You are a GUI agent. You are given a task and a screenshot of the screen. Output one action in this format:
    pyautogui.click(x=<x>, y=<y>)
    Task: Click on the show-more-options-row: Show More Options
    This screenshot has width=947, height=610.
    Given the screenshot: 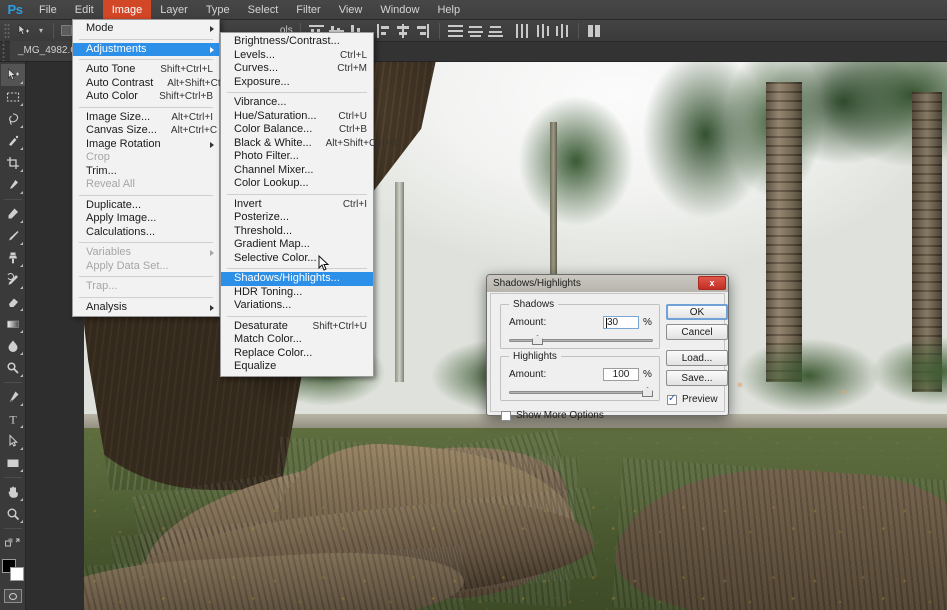 What is the action you would take?
    pyautogui.click(x=552, y=415)
    